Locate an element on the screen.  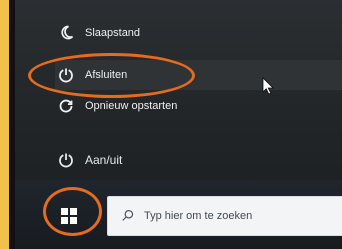
power-label: Aan/uit is located at coordinates (104, 160).